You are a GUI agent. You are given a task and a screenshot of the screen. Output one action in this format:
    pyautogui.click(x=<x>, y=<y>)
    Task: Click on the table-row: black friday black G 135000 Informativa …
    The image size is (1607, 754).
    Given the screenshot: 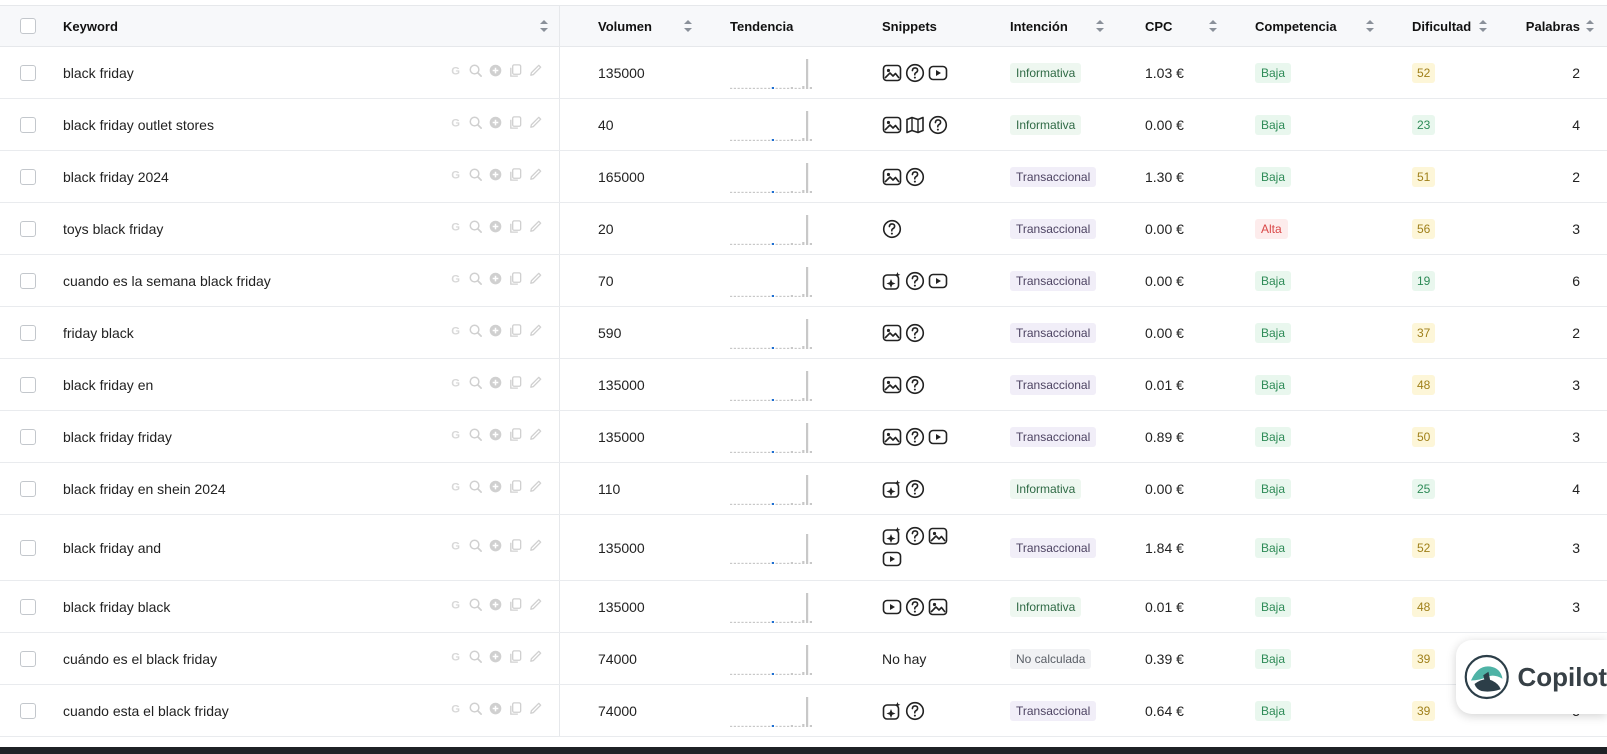 What is the action you would take?
    pyautogui.click(x=803, y=607)
    